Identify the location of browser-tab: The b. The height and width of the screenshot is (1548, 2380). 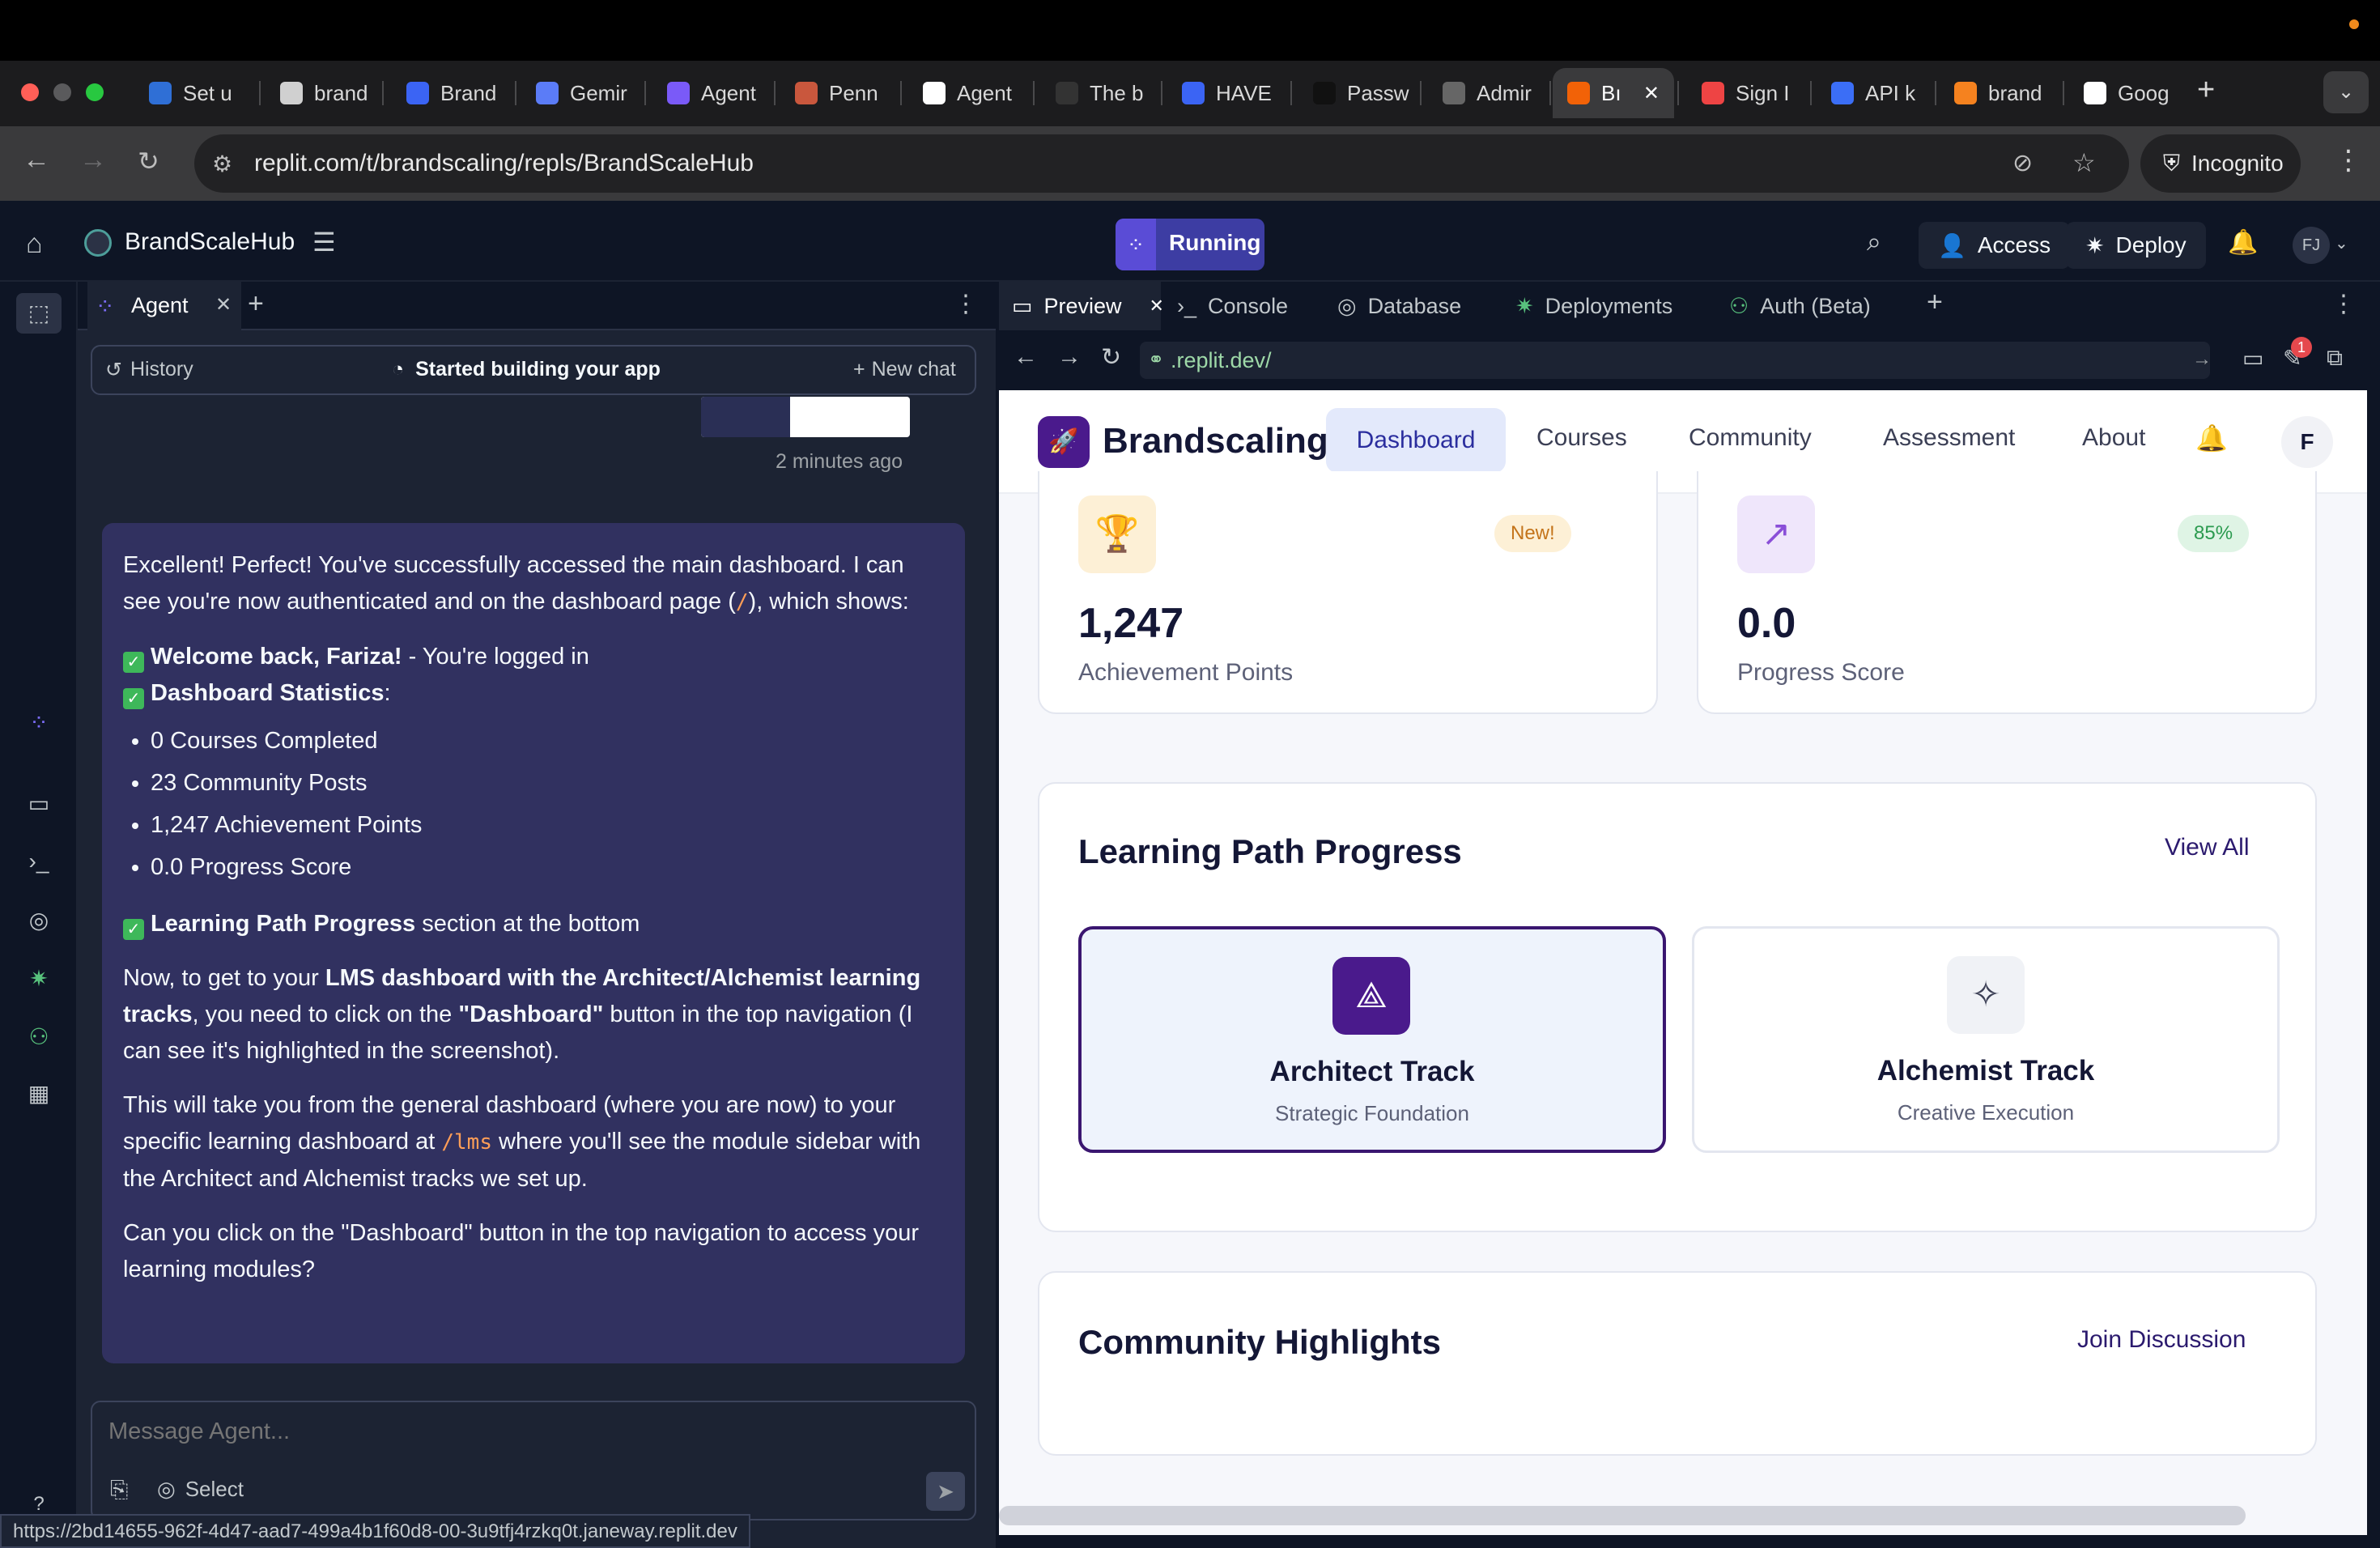
(1099, 93).